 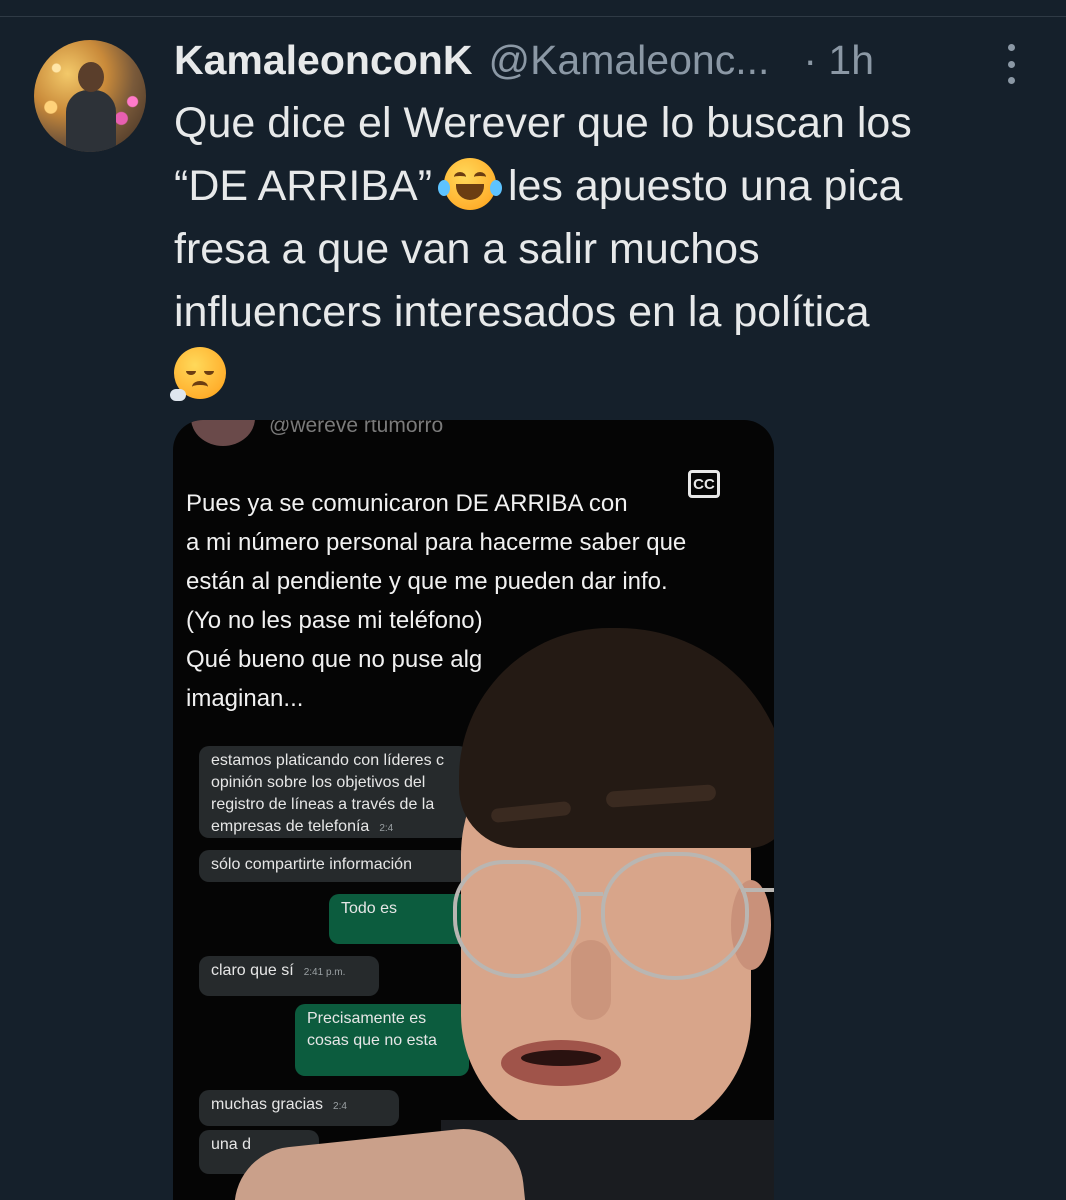 What do you see at coordinates (591, 980) in the screenshot?
I see `presenter-nose` at bounding box center [591, 980].